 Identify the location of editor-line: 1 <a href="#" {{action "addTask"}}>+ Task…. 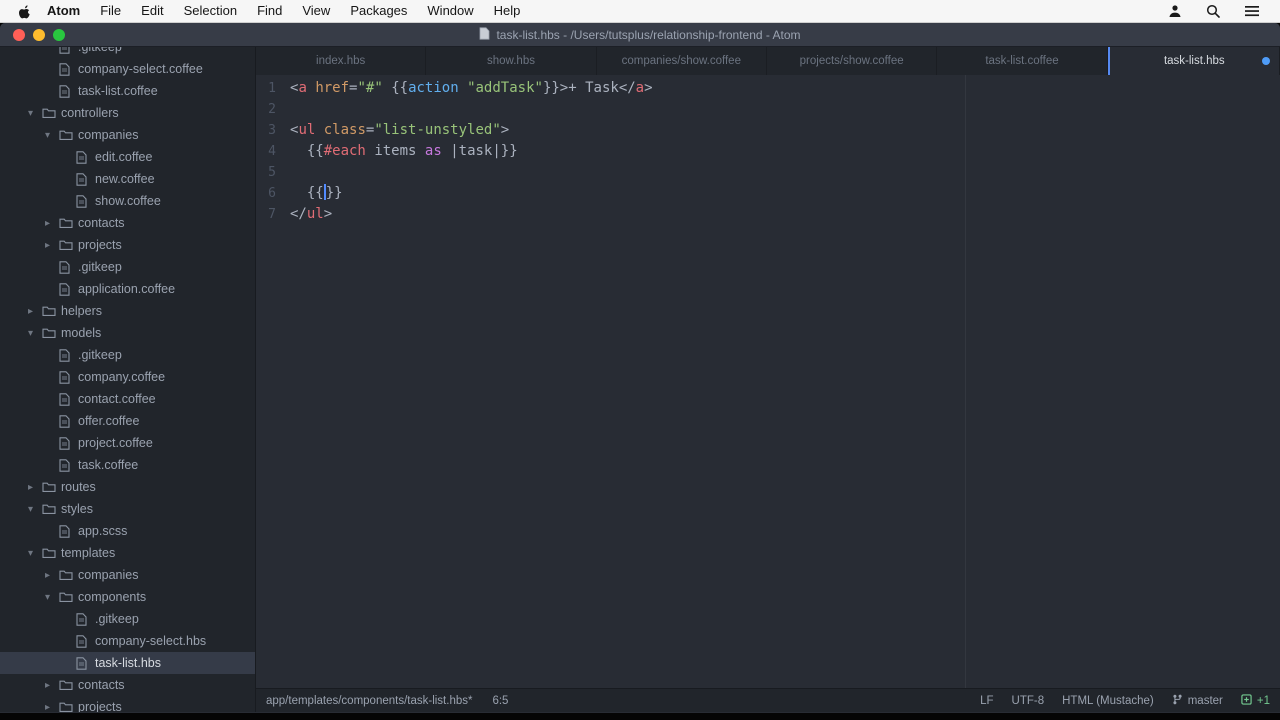
(768, 88).